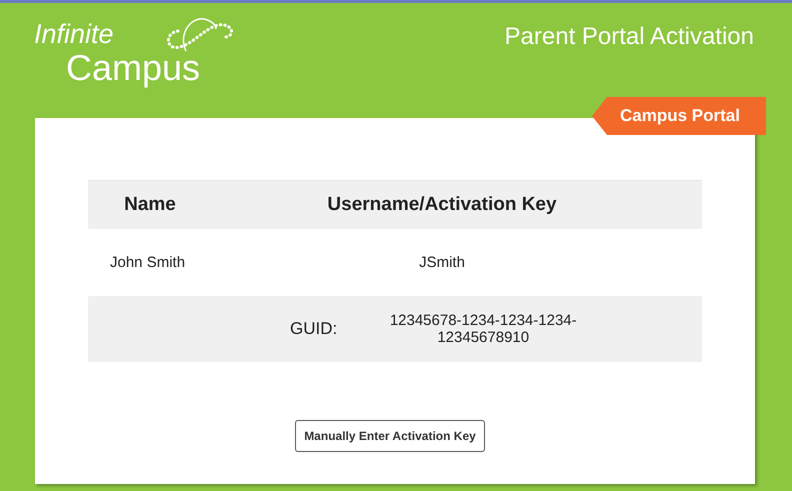 This screenshot has width=792, height=491. I want to click on manual-activation-button: Manually Enter Activation Key, so click(390, 436).